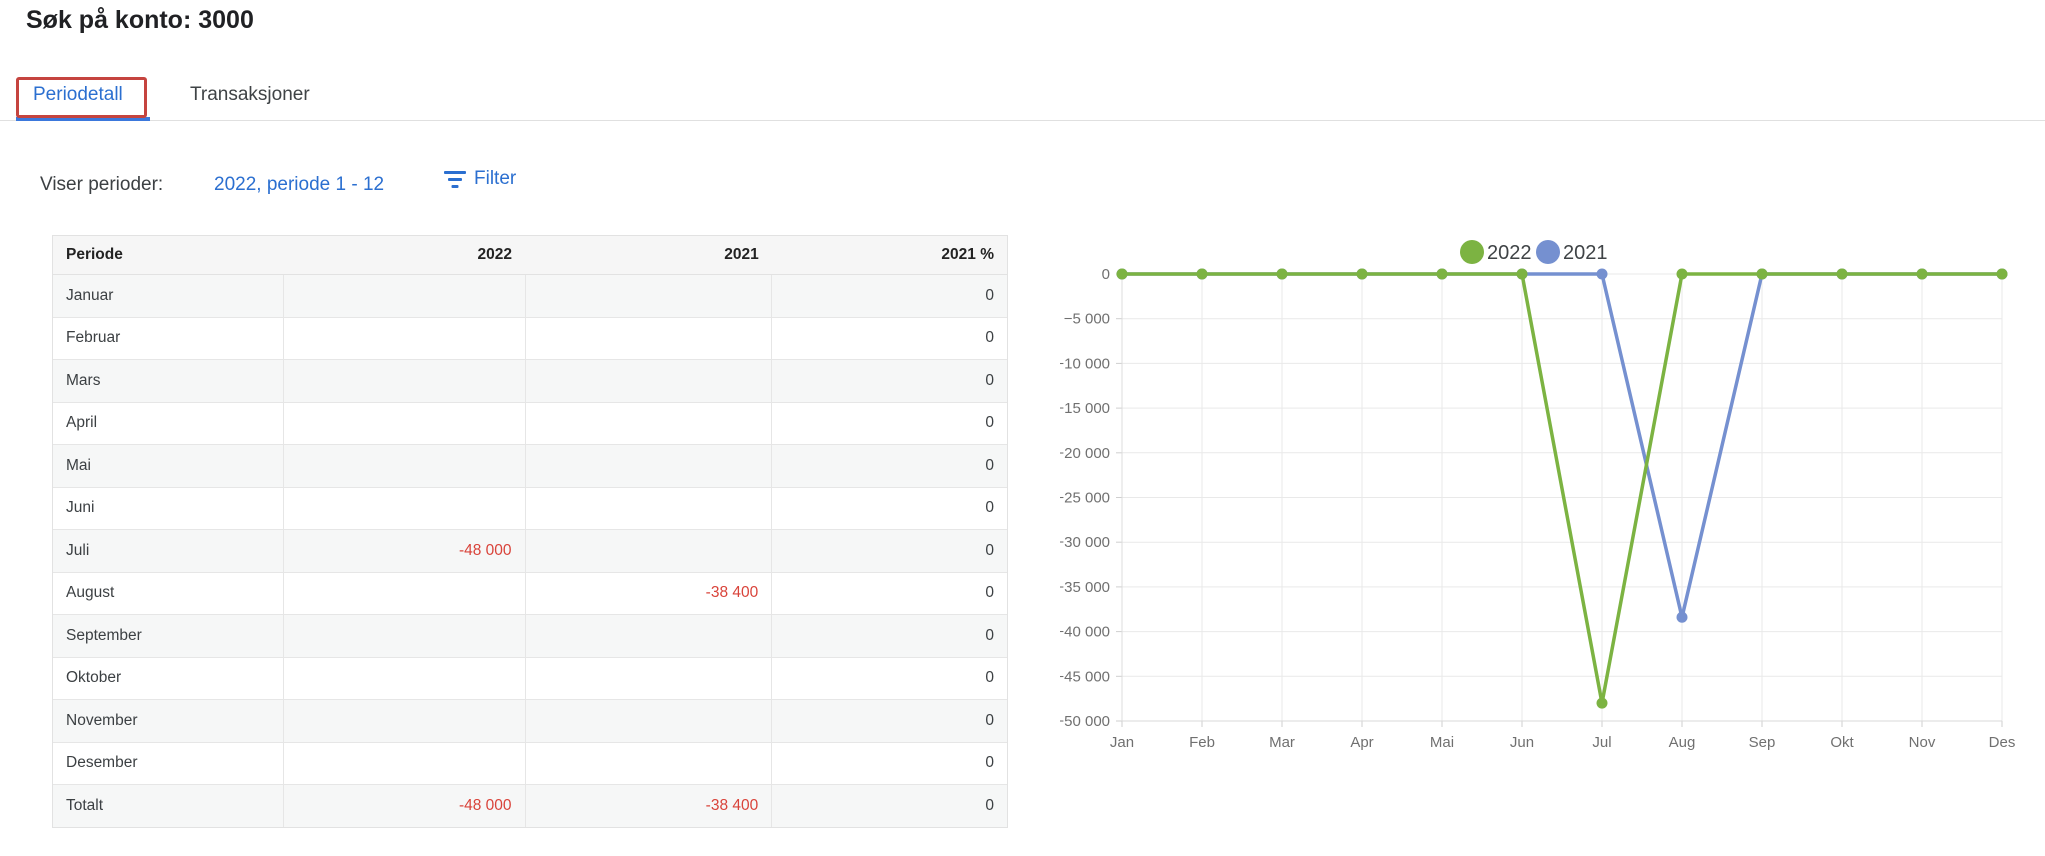  I want to click on table-row: April 0, so click(530, 423).